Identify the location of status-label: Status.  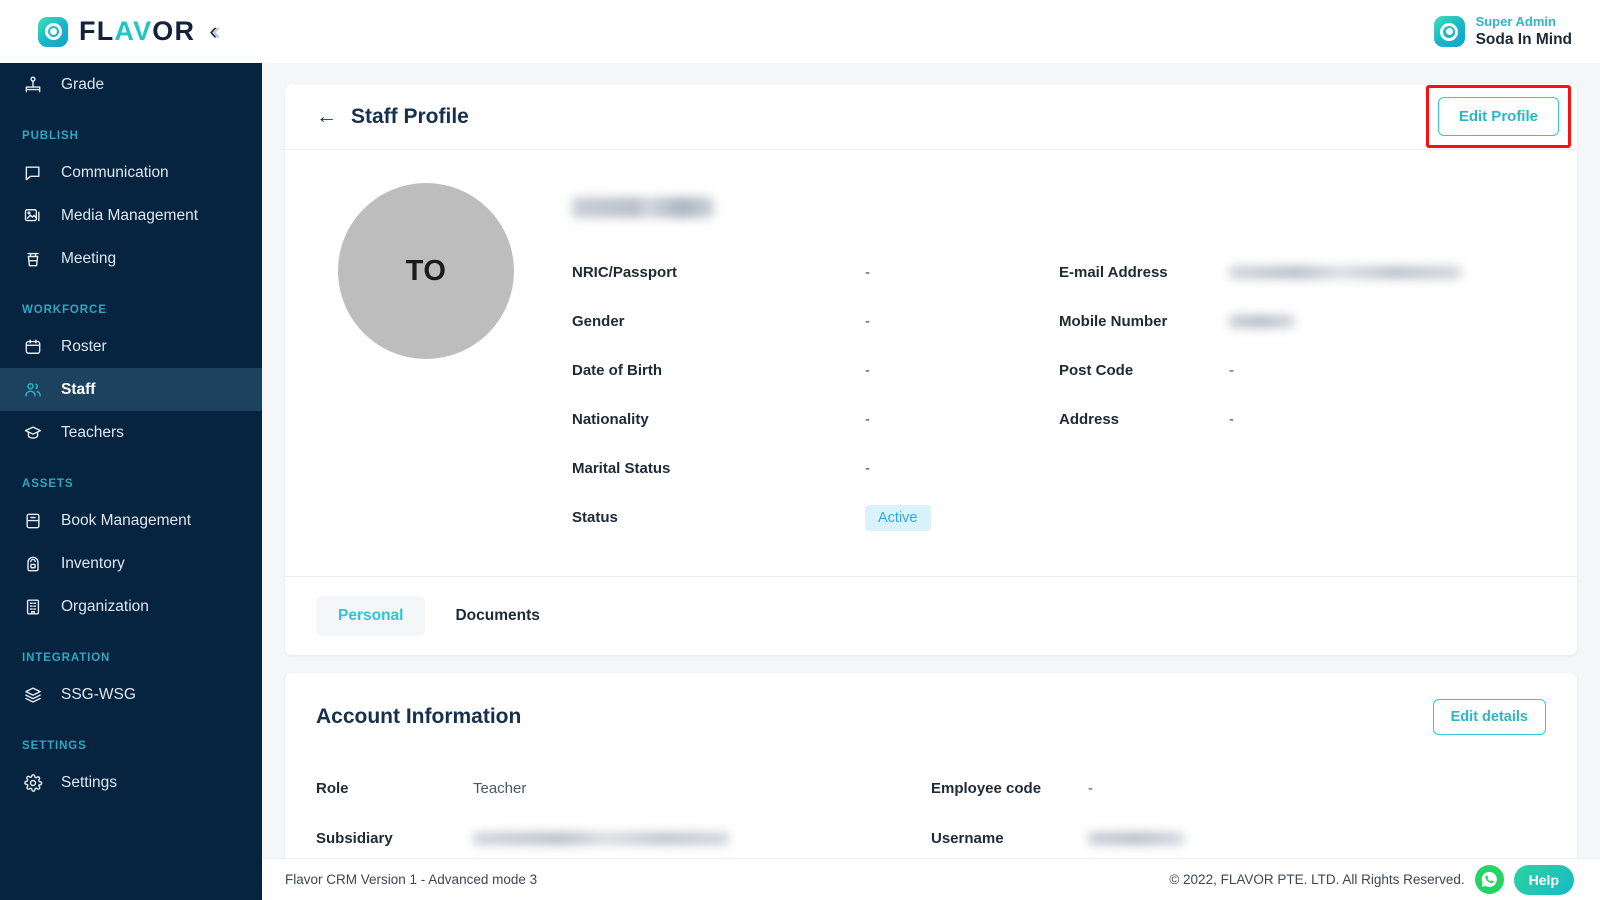
(595, 517).